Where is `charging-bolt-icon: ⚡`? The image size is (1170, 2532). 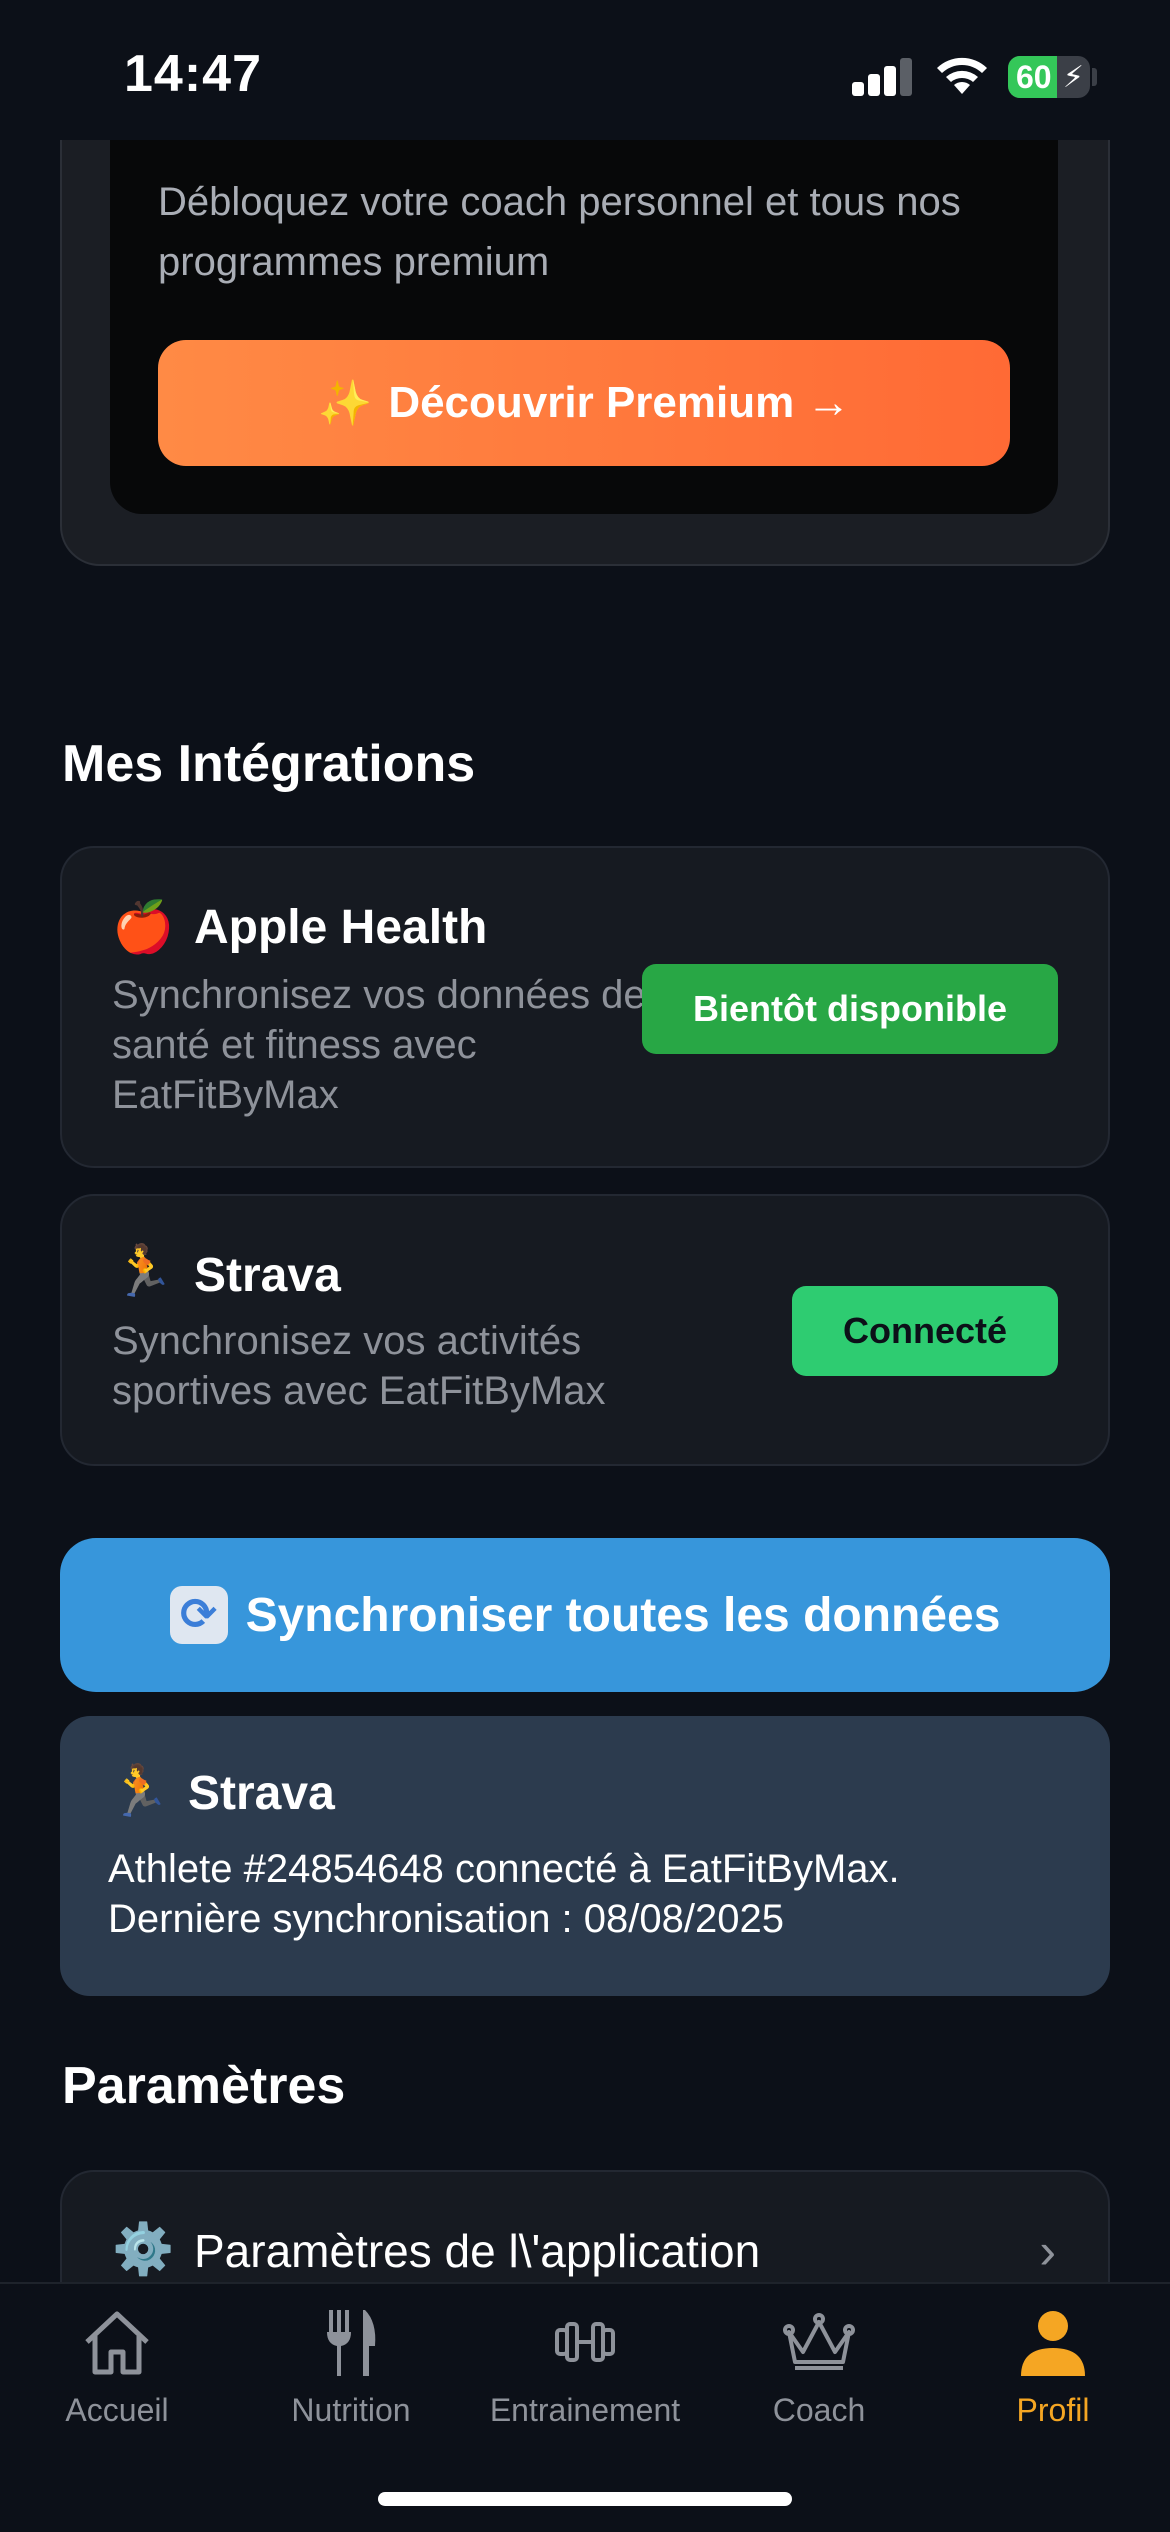
charging-bolt-icon: ⚡ is located at coordinates (1073, 77).